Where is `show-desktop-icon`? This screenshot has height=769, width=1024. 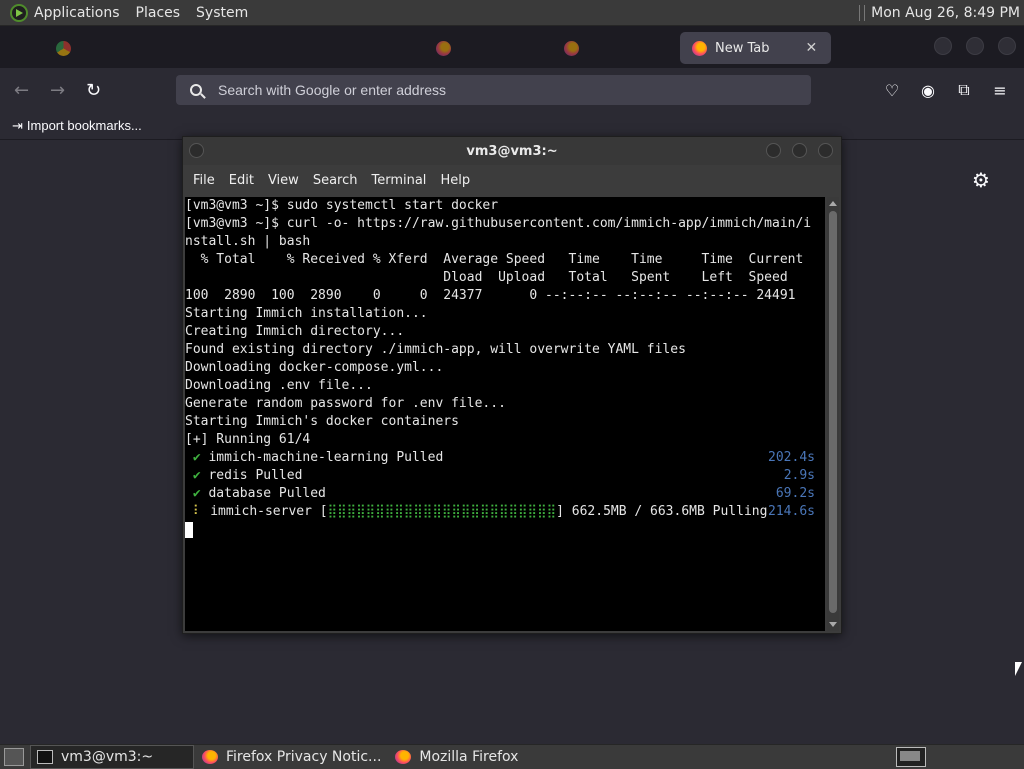
show-desktop-icon is located at coordinates (14, 757).